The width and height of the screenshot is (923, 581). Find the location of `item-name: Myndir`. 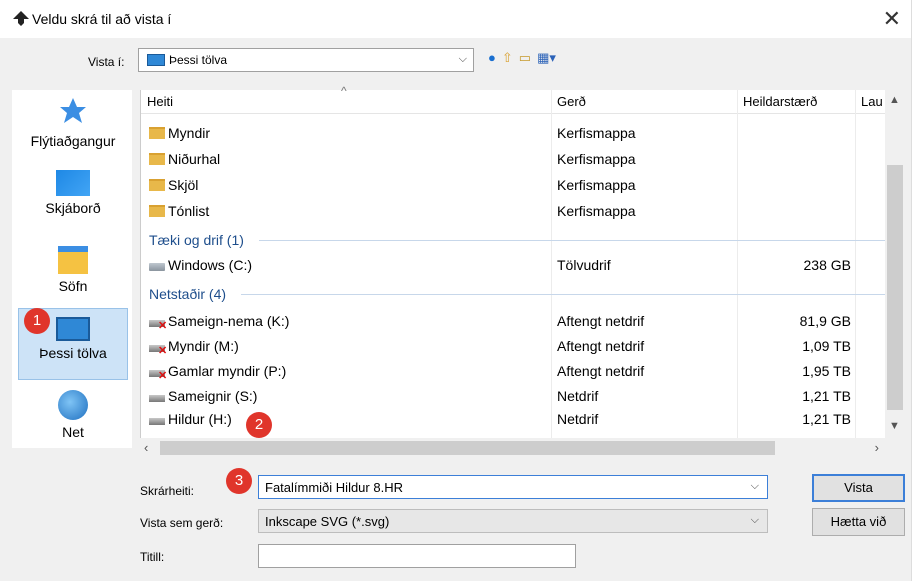

item-name: Myndir is located at coordinates (189, 133).